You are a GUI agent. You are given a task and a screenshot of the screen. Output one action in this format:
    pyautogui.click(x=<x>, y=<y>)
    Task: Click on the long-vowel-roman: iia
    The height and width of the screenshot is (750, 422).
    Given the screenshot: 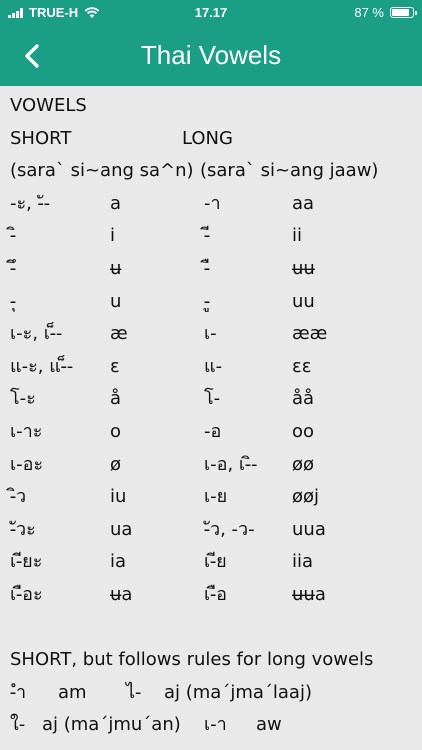 What is the action you would take?
    pyautogui.click(x=303, y=562)
    